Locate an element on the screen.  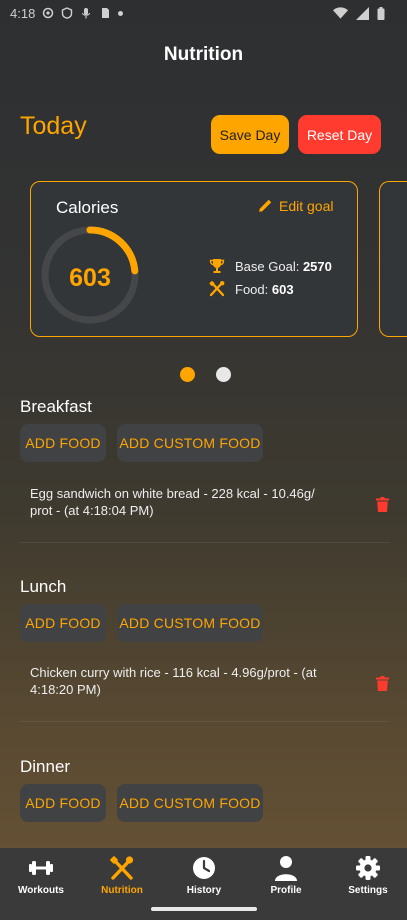
food-value: 603 is located at coordinates (282, 289).